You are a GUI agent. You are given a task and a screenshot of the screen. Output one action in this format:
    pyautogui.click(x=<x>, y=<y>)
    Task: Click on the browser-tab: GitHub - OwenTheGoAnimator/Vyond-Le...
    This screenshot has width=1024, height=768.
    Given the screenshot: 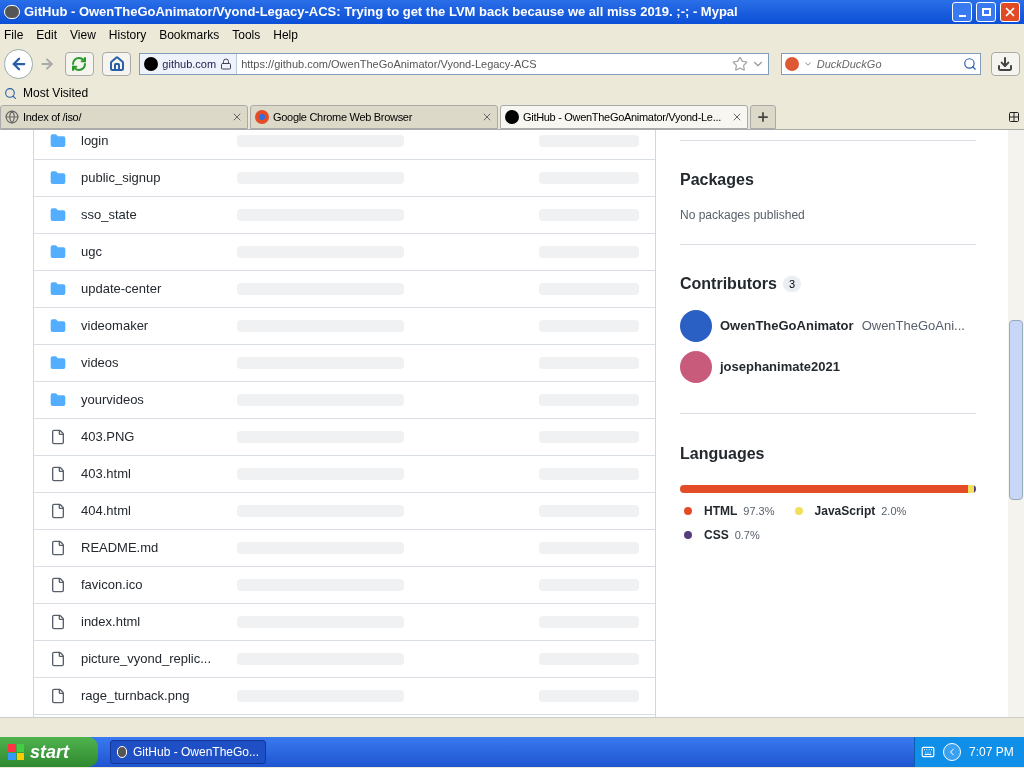 What is the action you would take?
    pyautogui.click(x=624, y=117)
    